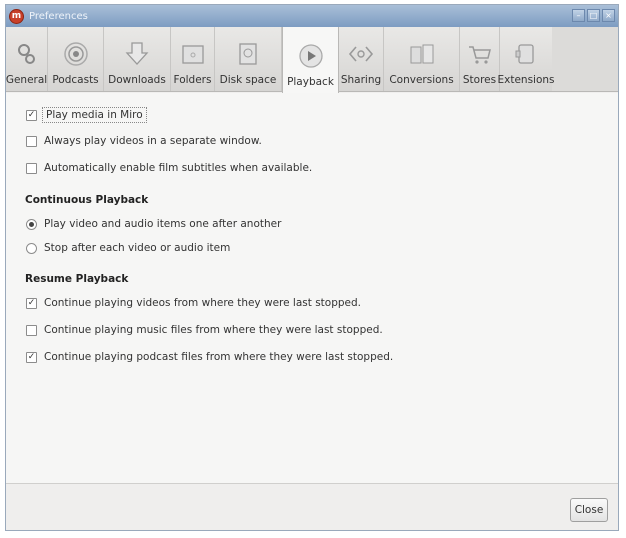 Image resolution: width=626 pixels, height=538 pixels. I want to click on separate-window-checkbox, so click(31, 141).